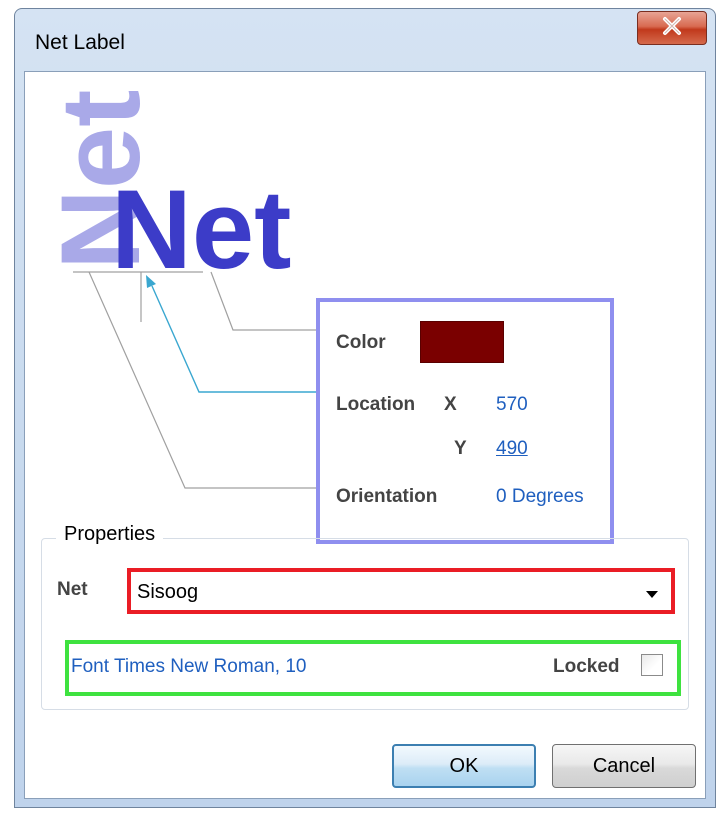 Image resolution: width=727 pixels, height=816 pixels. What do you see at coordinates (460, 448) in the screenshot?
I see `location-y-label: Y` at bounding box center [460, 448].